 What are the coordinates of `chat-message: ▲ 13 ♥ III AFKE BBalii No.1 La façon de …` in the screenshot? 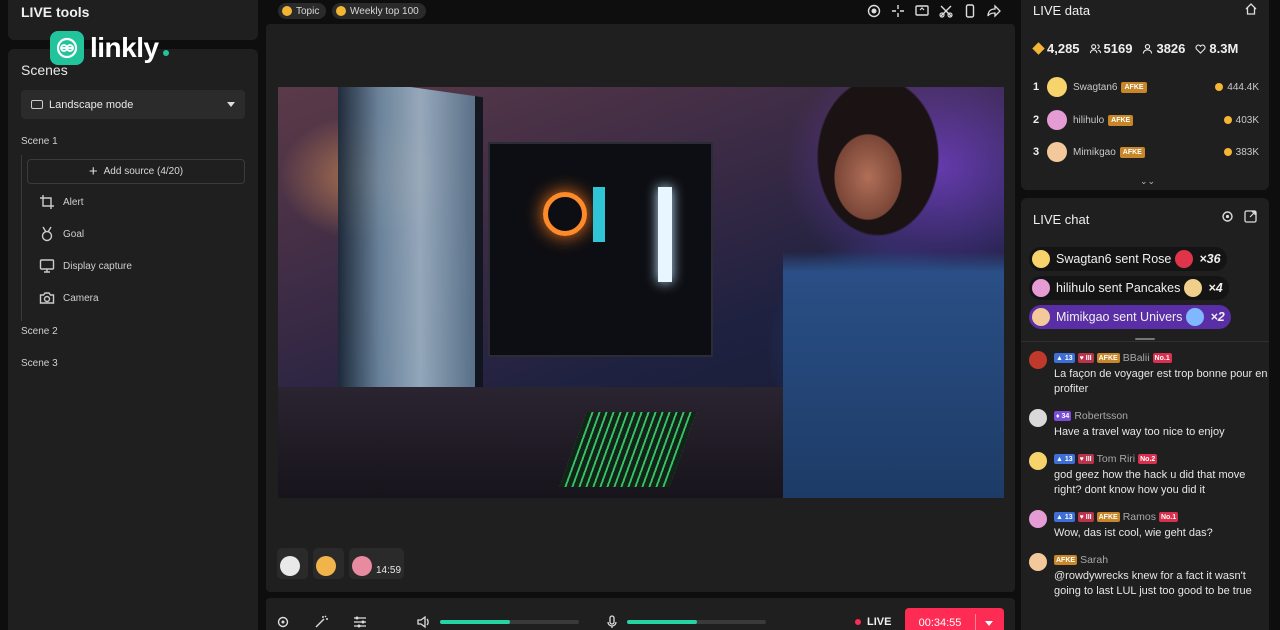 It's located at (1148, 373).